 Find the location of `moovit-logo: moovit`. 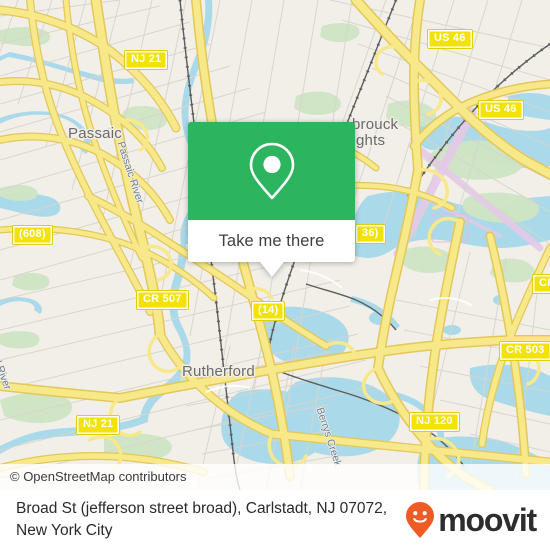

moovit-logo: moovit is located at coordinates (471, 520).